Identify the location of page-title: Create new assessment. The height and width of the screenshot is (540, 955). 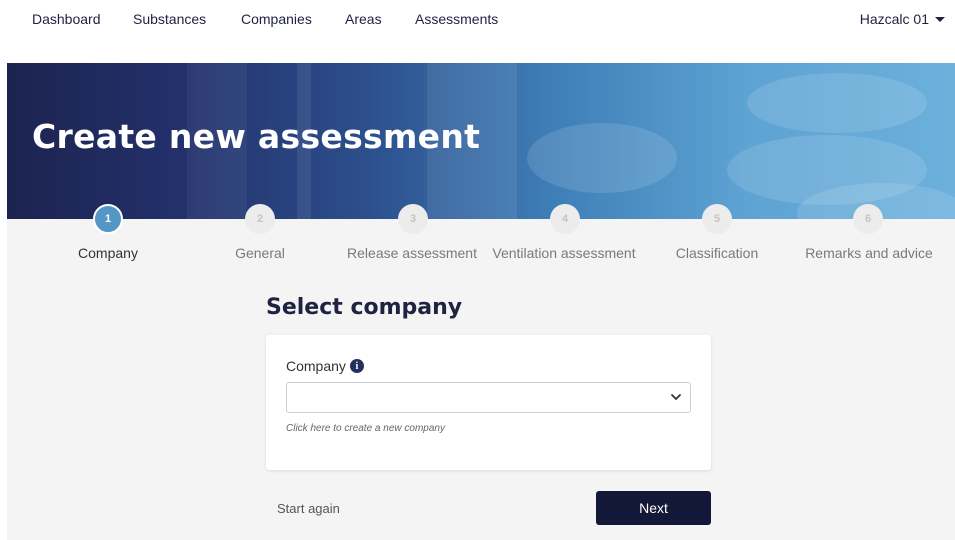
(256, 136).